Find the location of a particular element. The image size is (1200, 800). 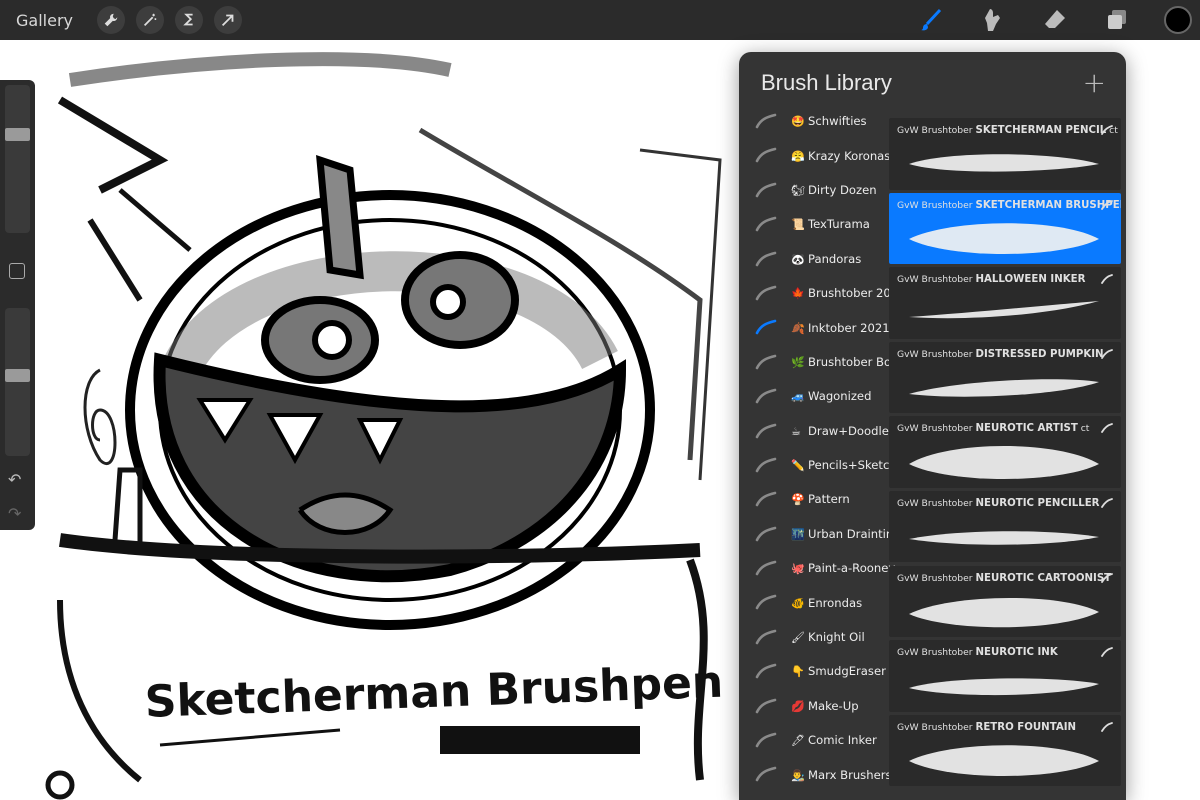

brush-set-emoji: 🌃 is located at coordinates (798, 534).